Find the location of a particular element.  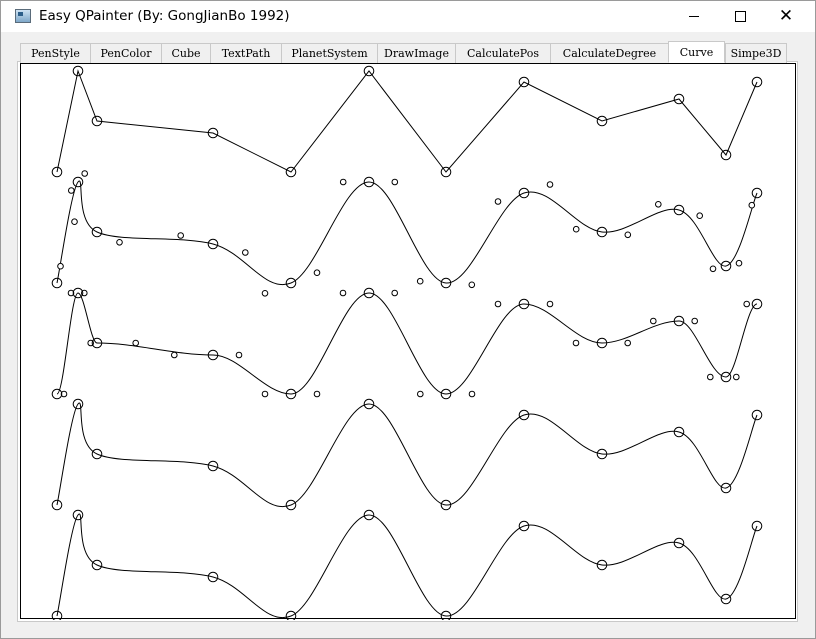

tab-drawimage: DrawImage is located at coordinates (416, 53).